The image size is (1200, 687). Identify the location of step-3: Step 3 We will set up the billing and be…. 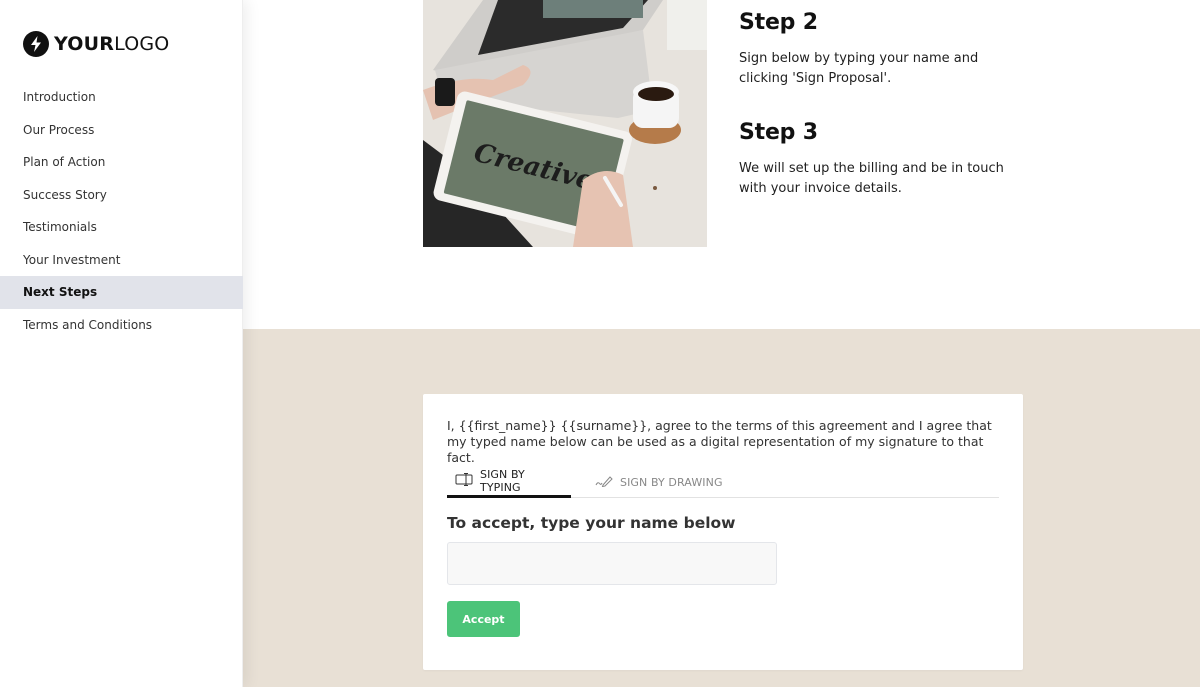
(879, 159).